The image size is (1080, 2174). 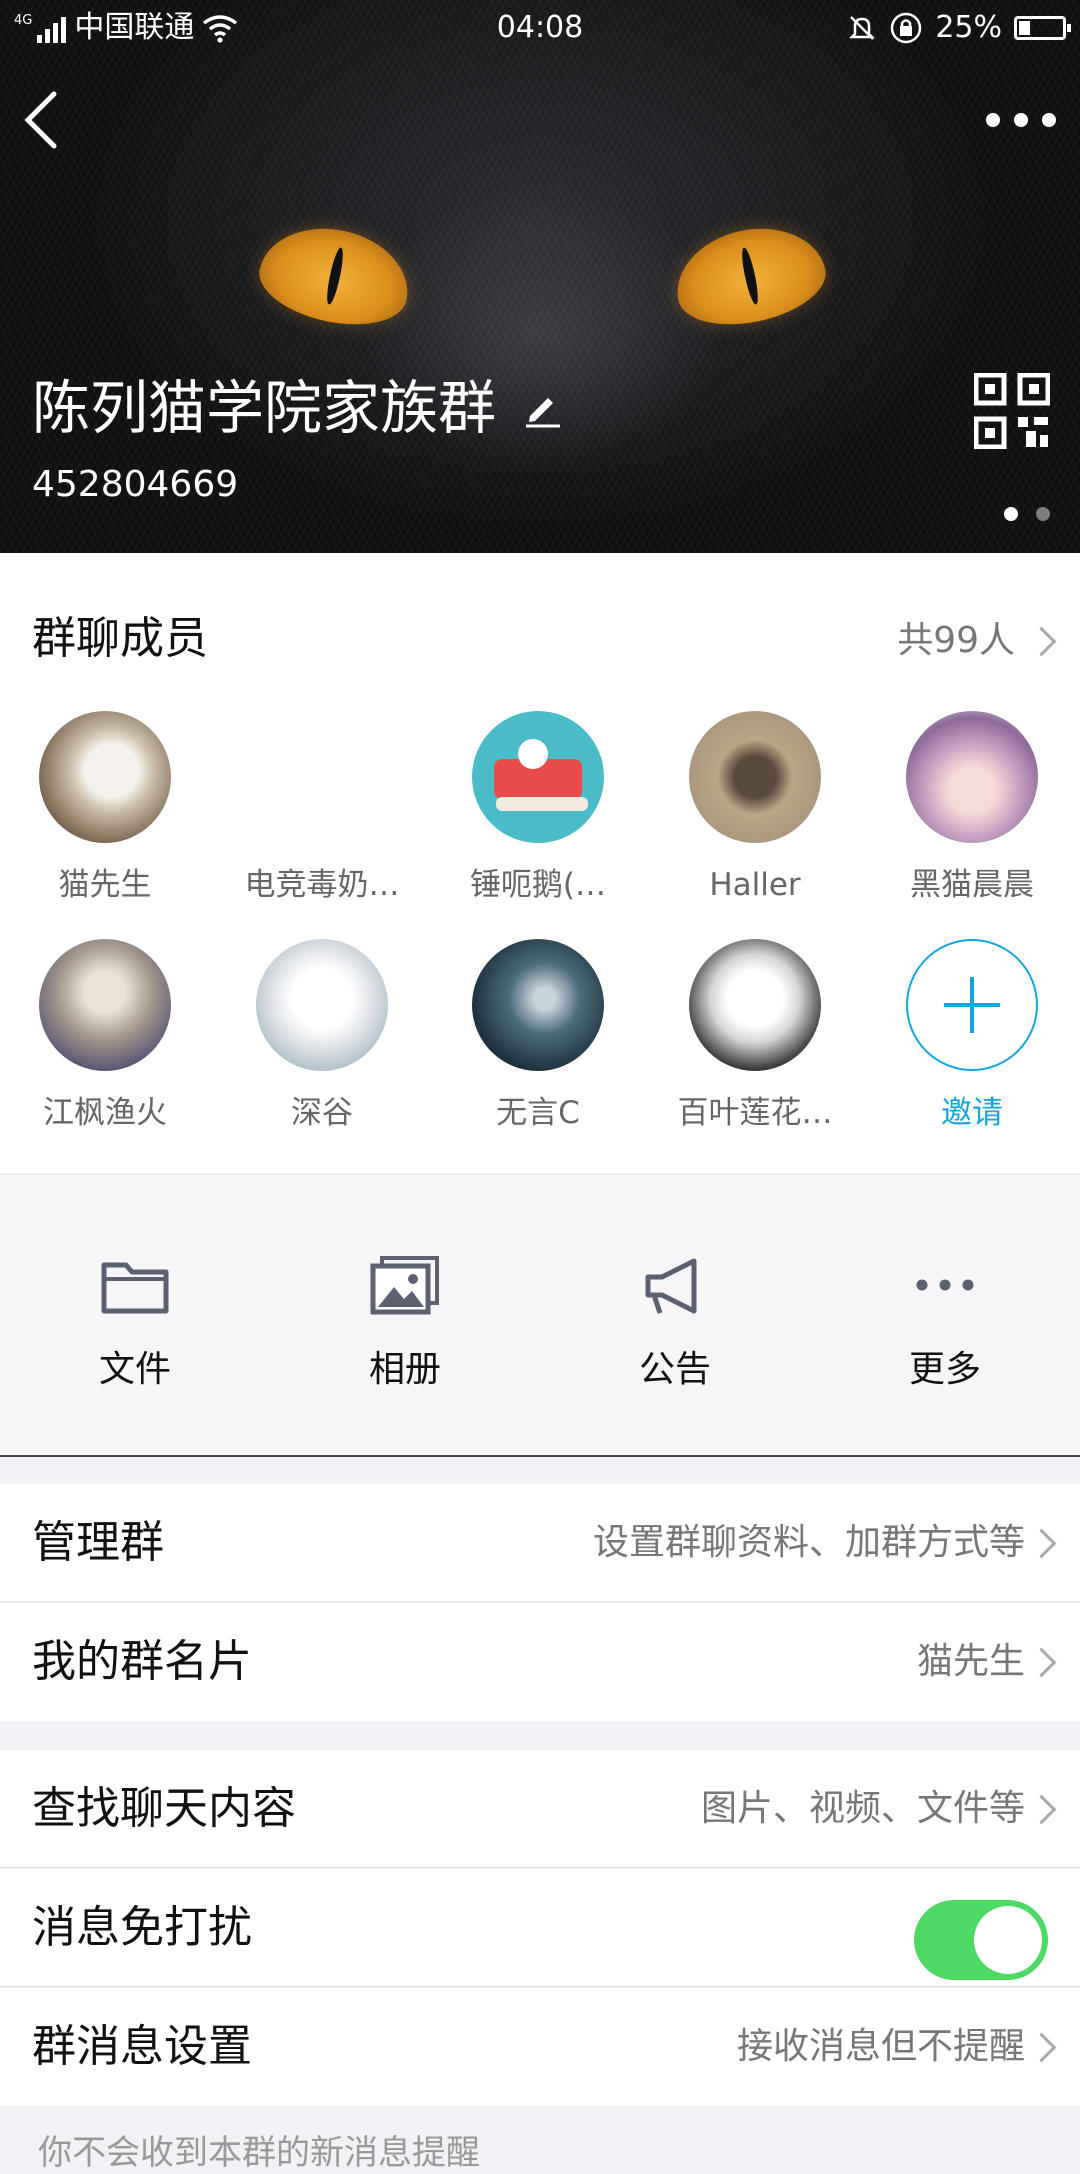 What do you see at coordinates (1012, 411) in the screenshot?
I see `qr-code-icon` at bounding box center [1012, 411].